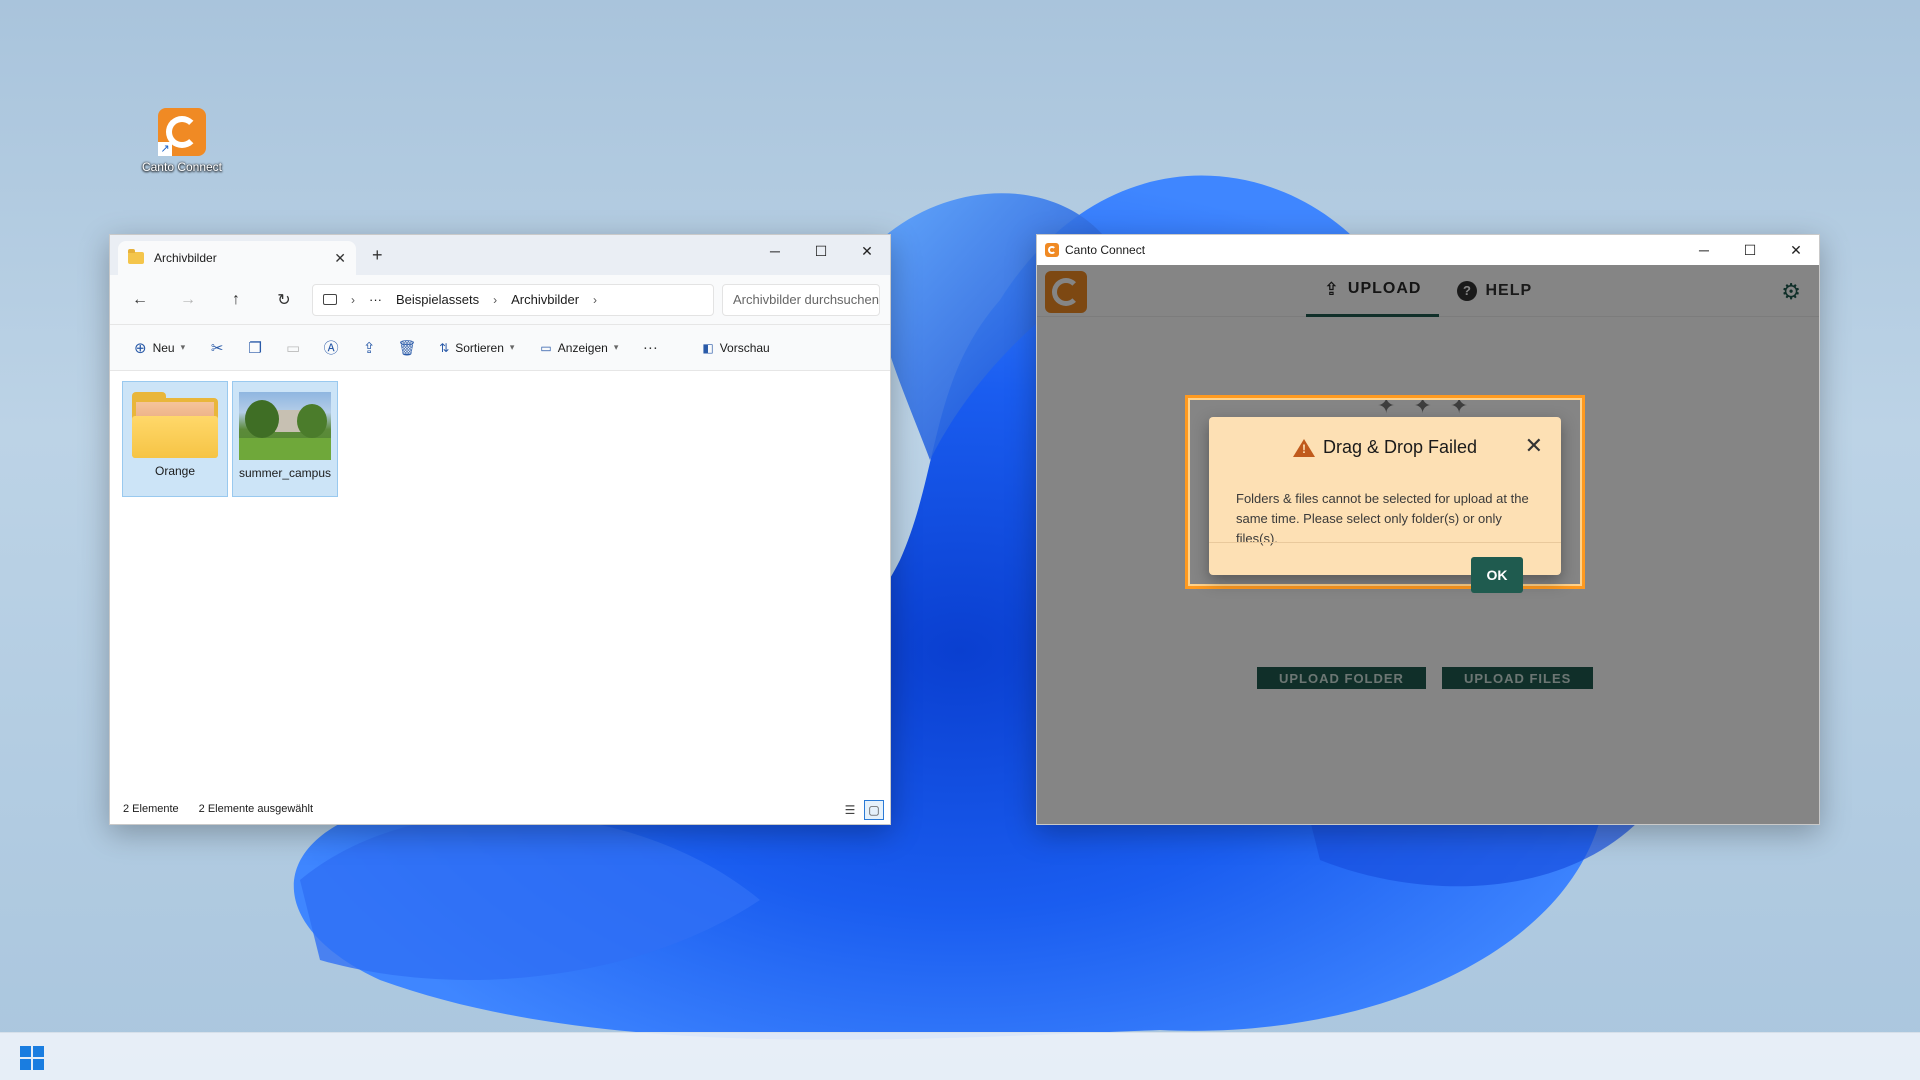 The width and height of the screenshot is (1920, 1080). Describe the element at coordinates (175, 425) in the screenshot. I see `folder-thumbnail-icon` at that location.